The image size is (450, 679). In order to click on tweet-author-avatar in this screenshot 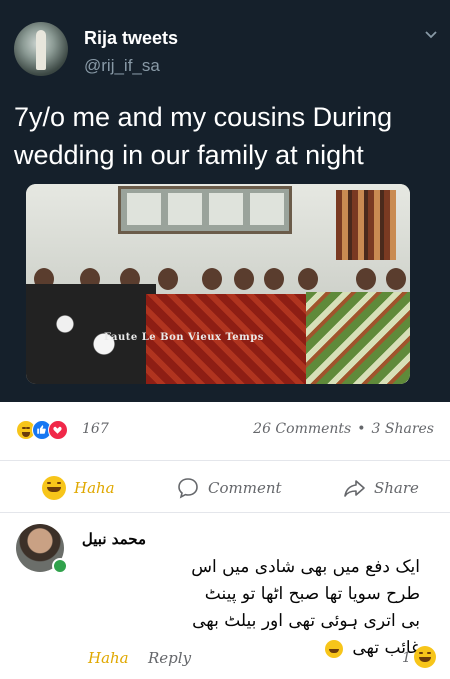, I will do `click(41, 49)`.